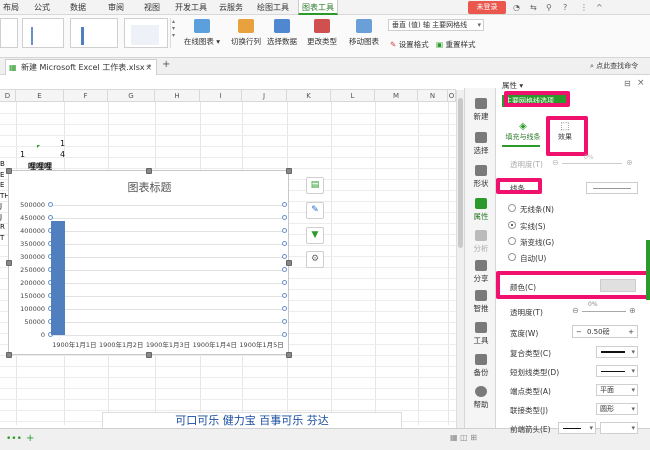 This screenshot has width=650, height=450. Describe the element at coordinates (627, 83) in the screenshot. I see `panel-collapse-icon: ⊟` at that location.